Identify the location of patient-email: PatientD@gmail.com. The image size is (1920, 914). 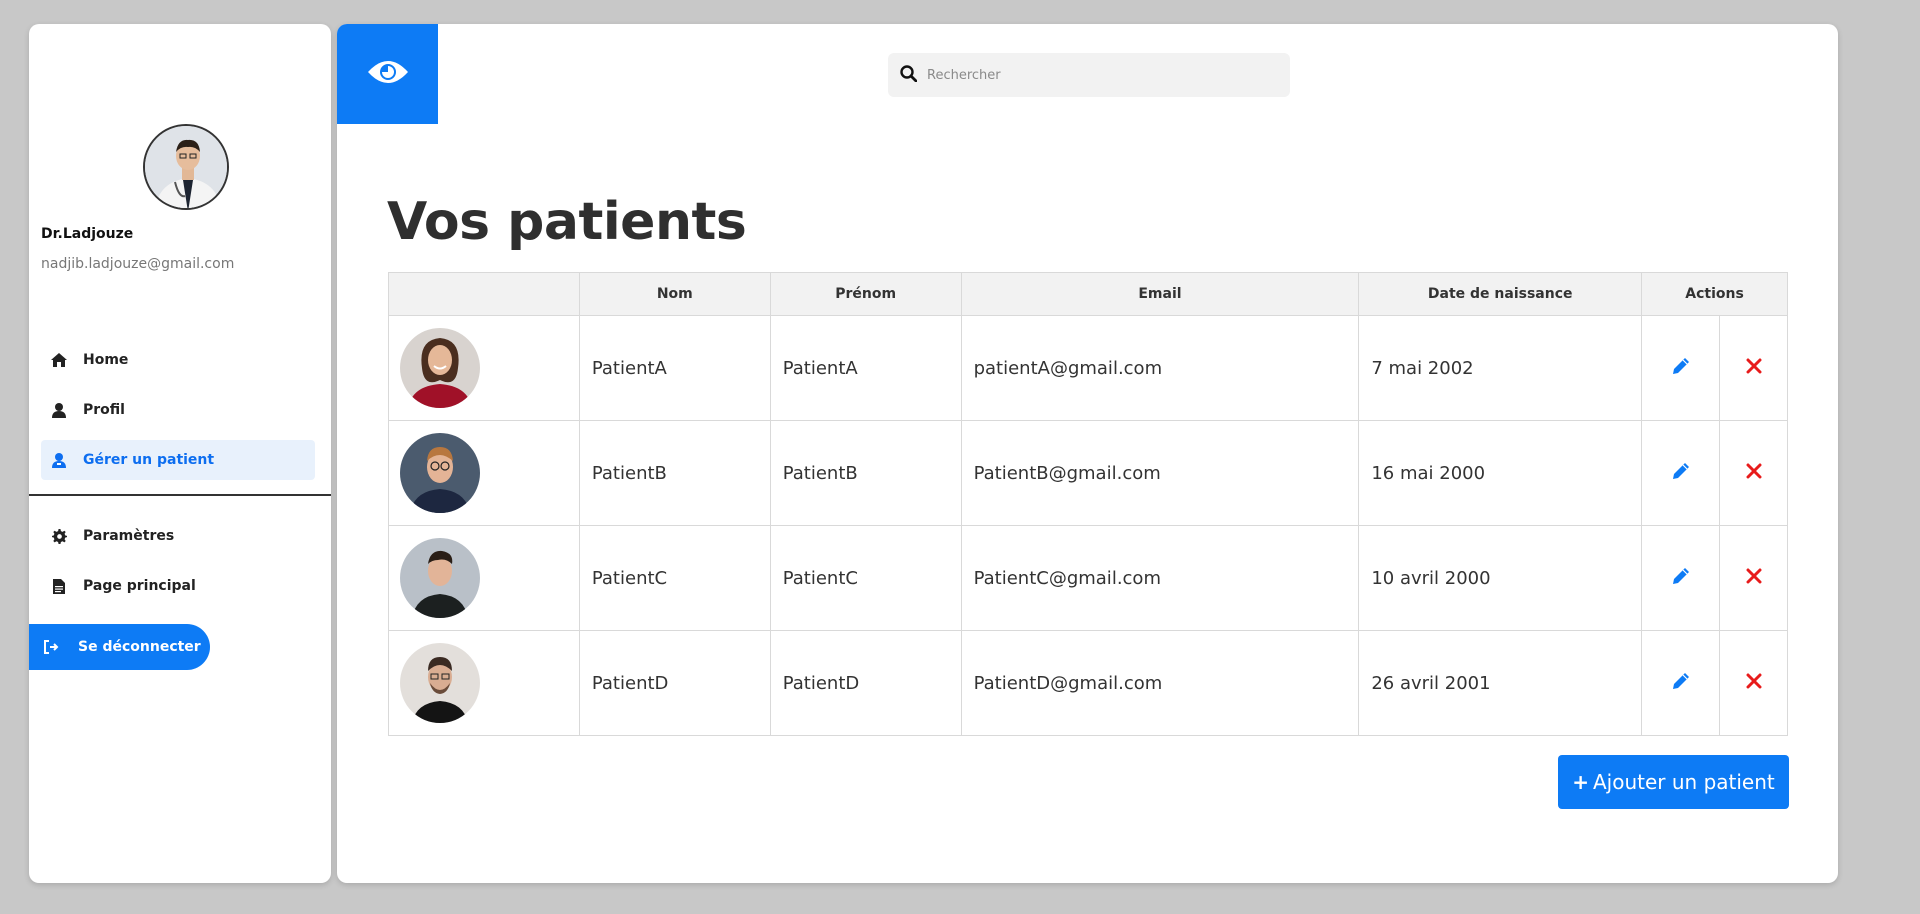
(1160, 683).